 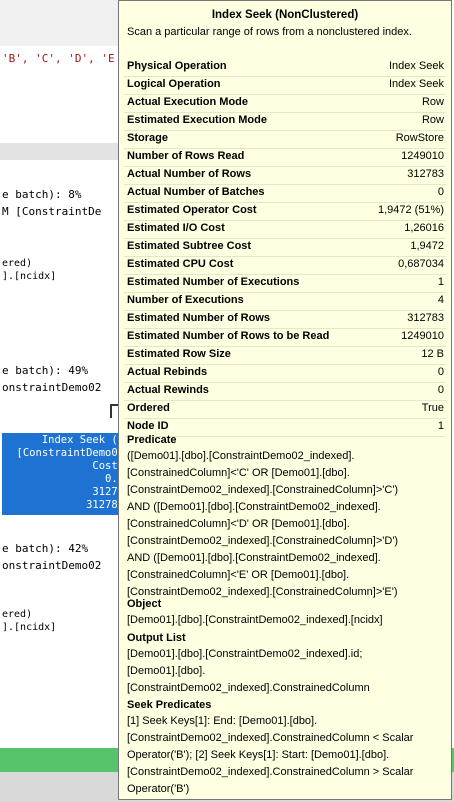 I want to click on seek-predicates-heading: Seek Predicates, so click(x=169, y=705).